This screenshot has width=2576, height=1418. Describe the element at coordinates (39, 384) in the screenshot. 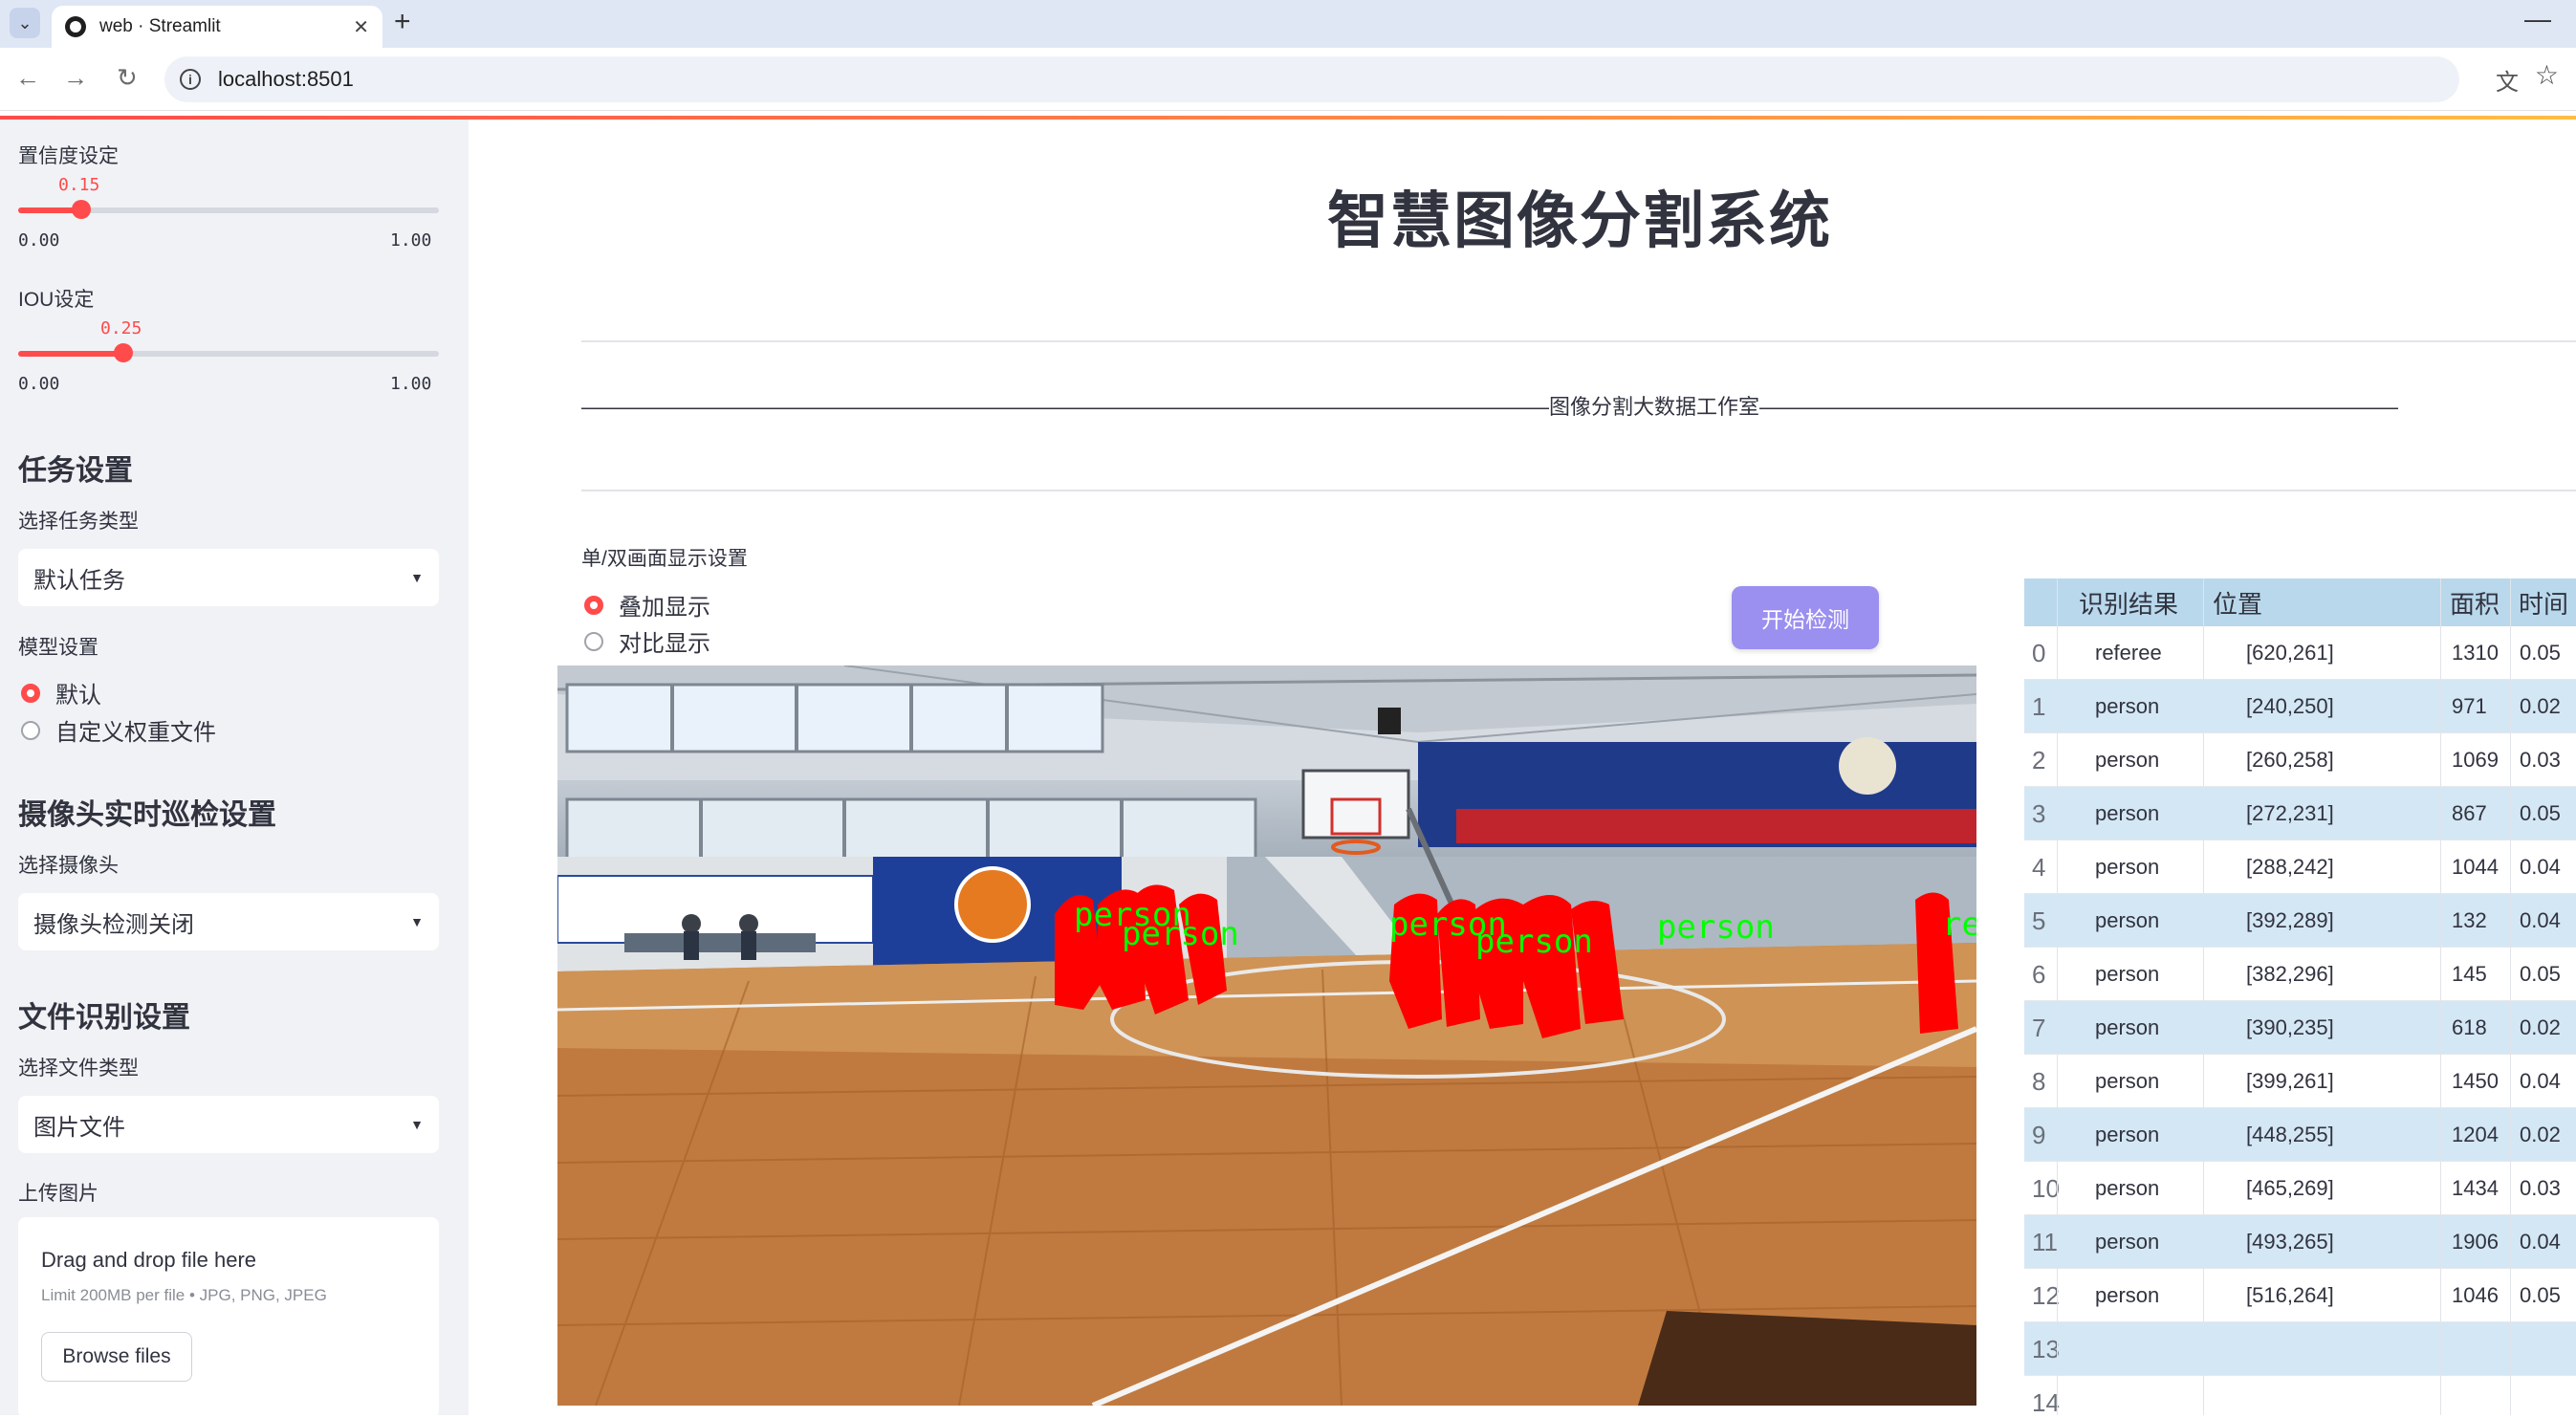

I see `iou-min: 0.00` at that location.